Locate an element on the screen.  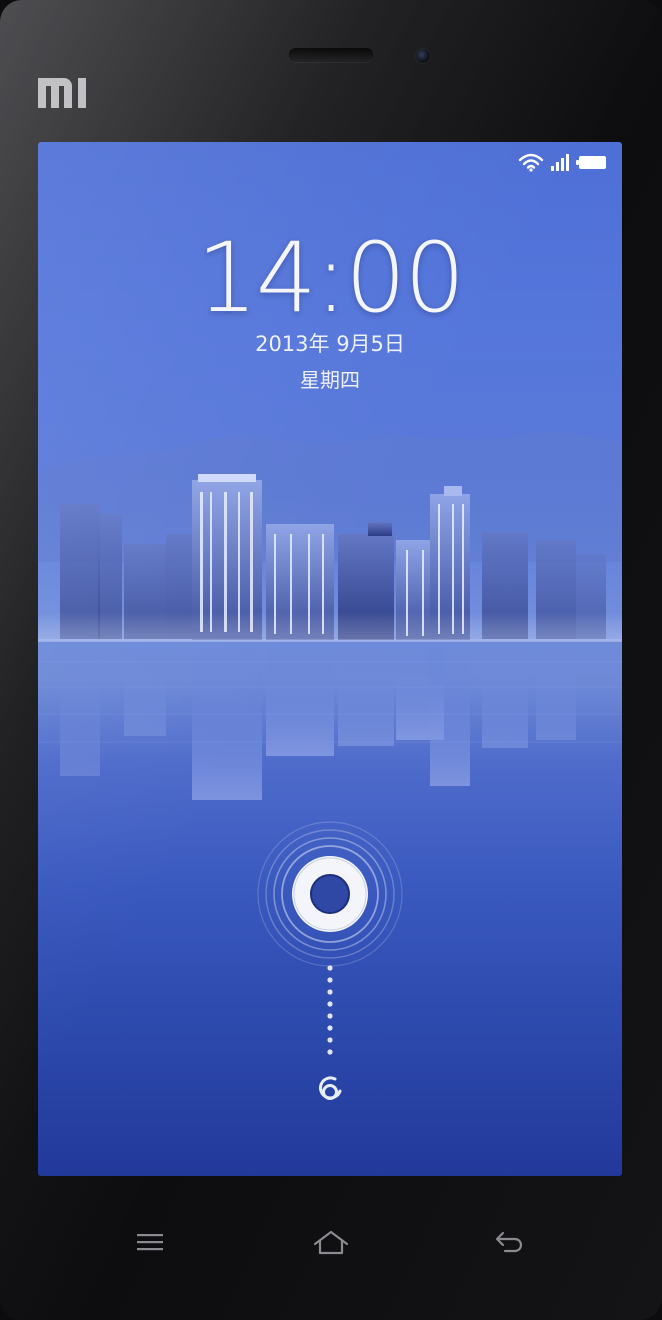
lock-weekday: 星期四 is located at coordinates (330, 380).